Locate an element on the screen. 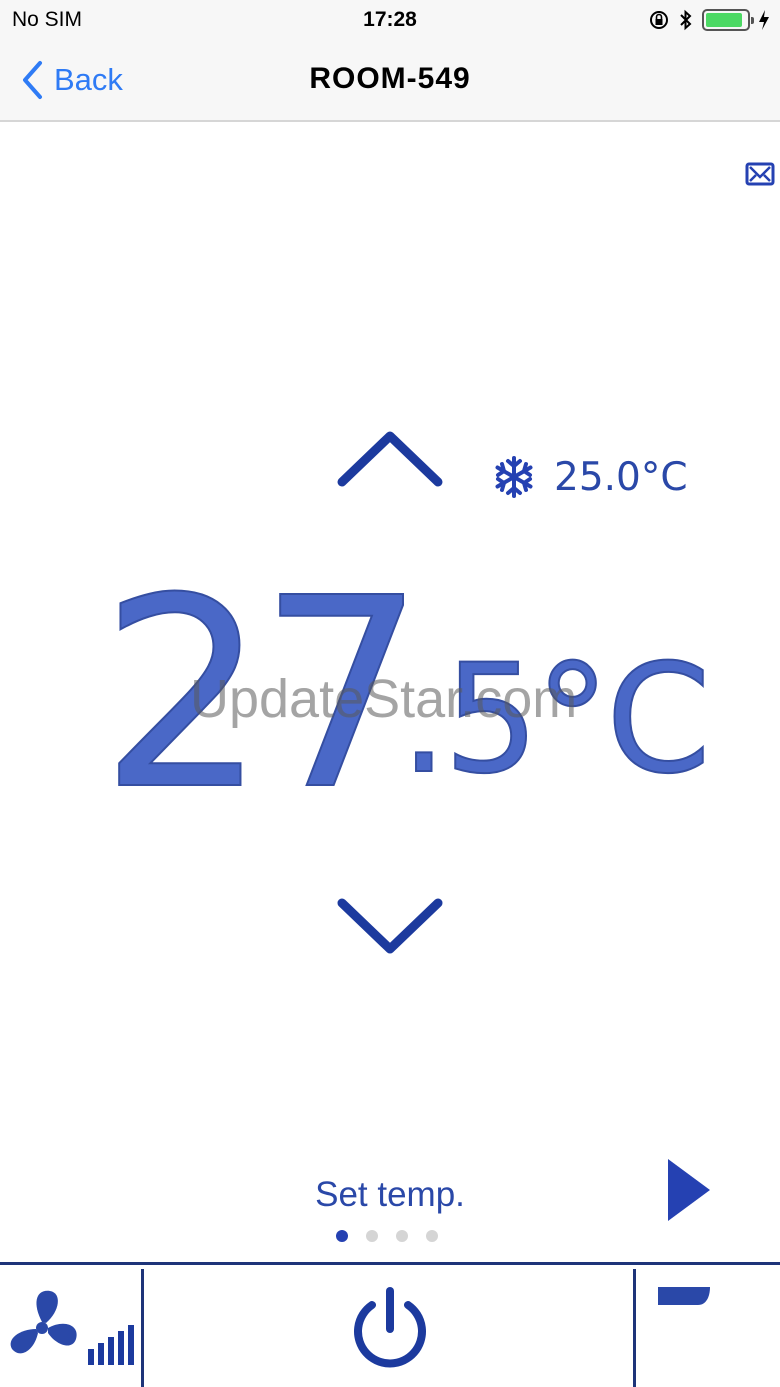 Image resolution: width=780 pixels, height=1387 pixels. navigation-bar: Back ROOM-549 is located at coordinates (390, 81).